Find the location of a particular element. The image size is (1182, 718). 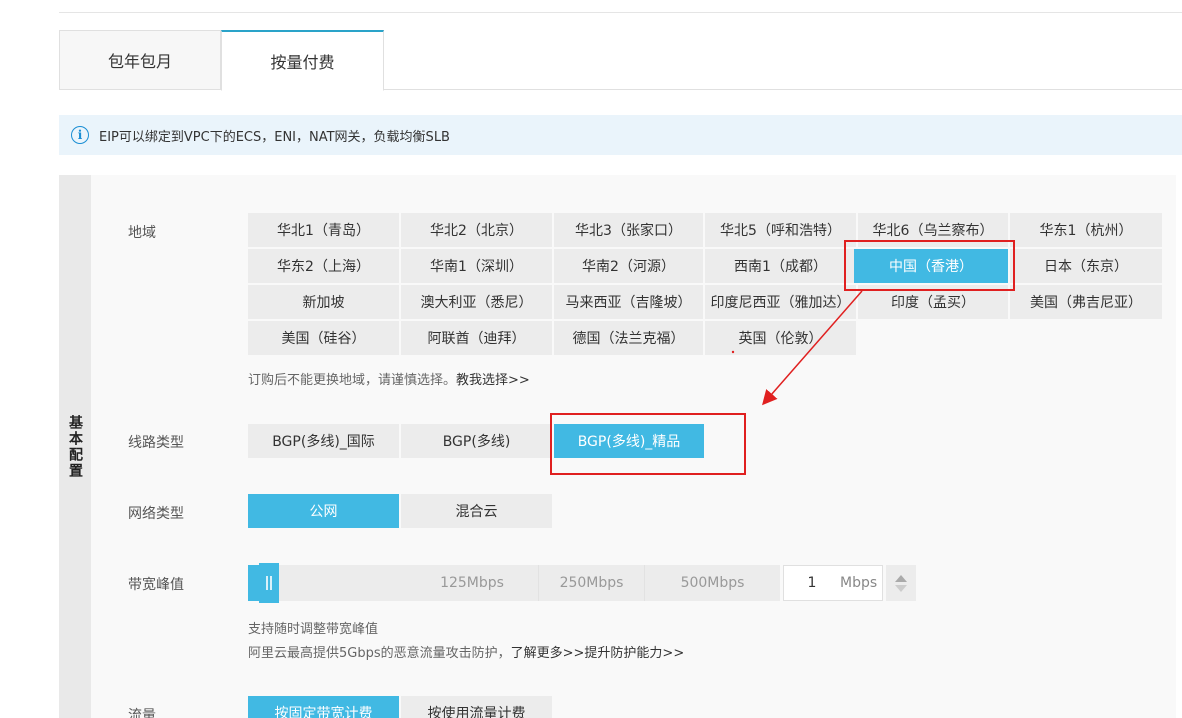

region-option: 澳大利亚（悉尼） is located at coordinates (476, 302).